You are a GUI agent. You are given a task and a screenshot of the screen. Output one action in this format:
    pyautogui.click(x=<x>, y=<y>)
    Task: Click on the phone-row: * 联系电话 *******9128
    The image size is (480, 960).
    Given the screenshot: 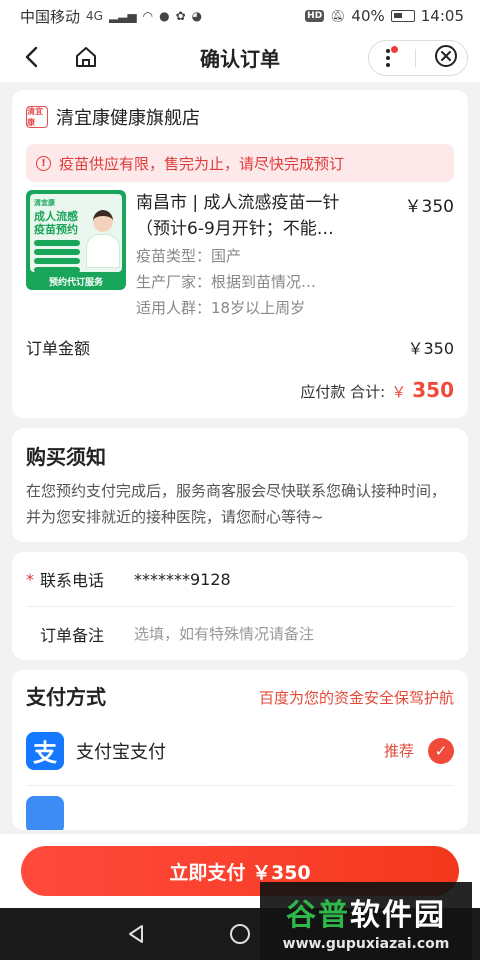 What is the action you would take?
    pyautogui.click(x=240, y=579)
    